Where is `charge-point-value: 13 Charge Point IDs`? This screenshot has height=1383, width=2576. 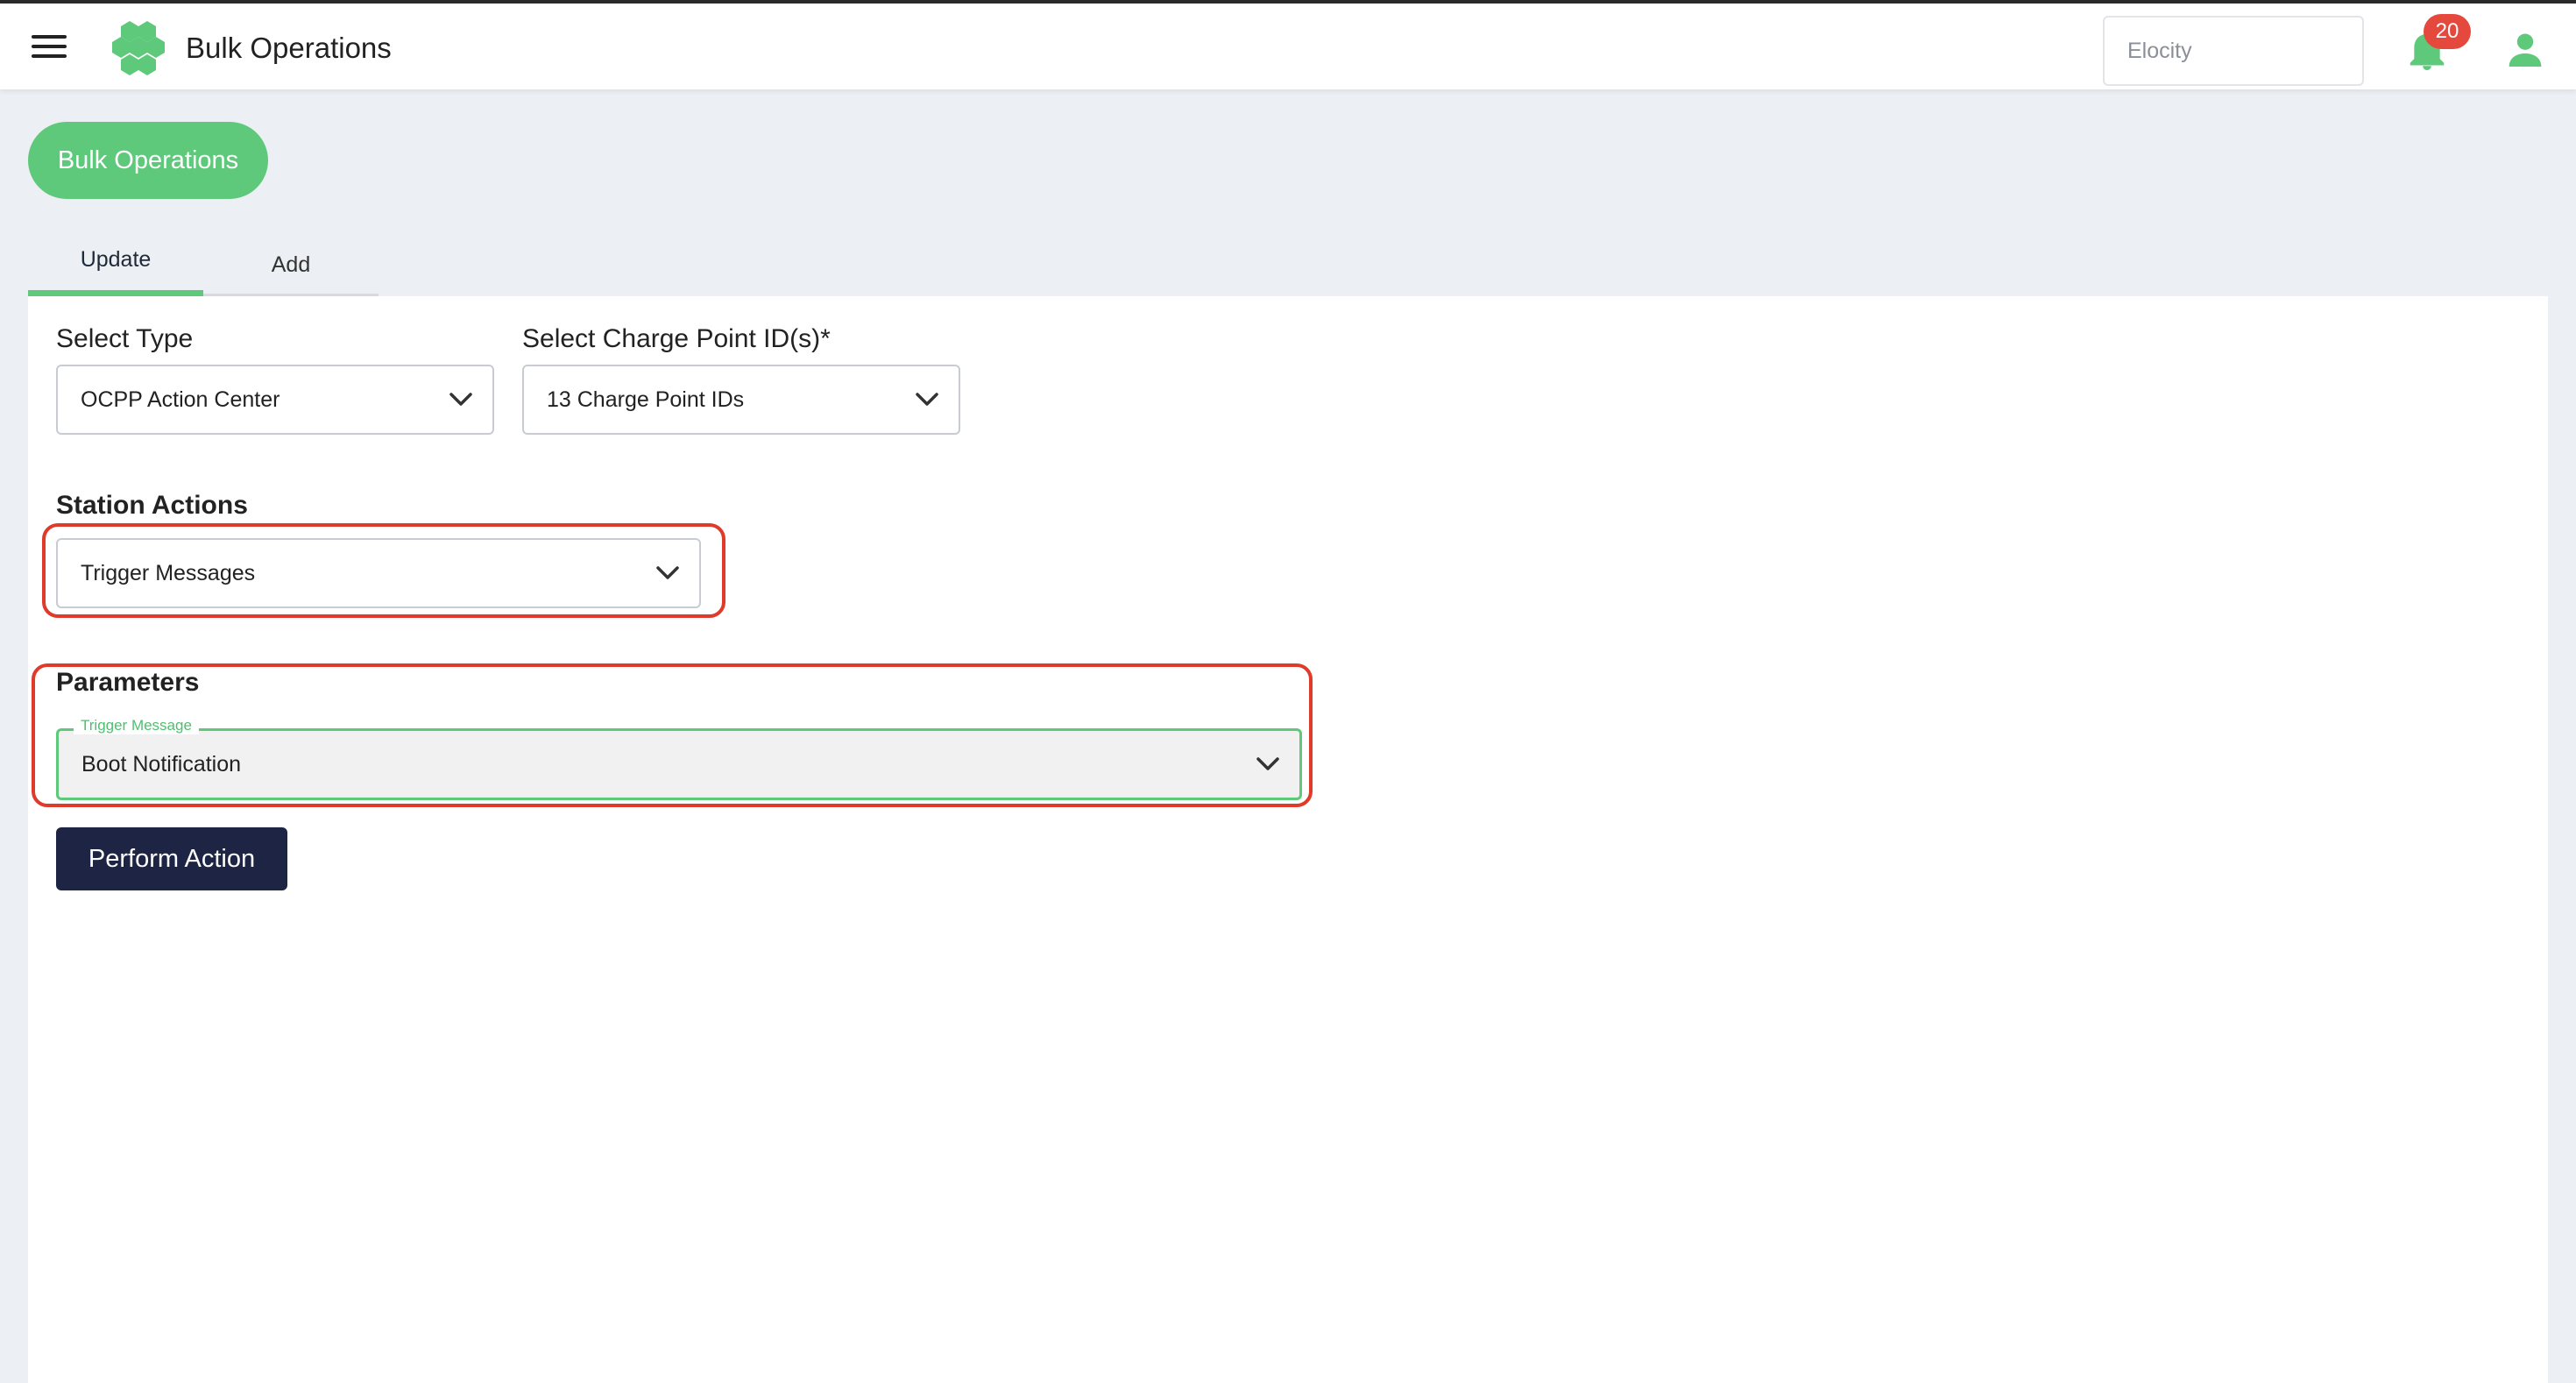 charge-point-value: 13 Charge Point IDs is located at coordinates (646, 399).